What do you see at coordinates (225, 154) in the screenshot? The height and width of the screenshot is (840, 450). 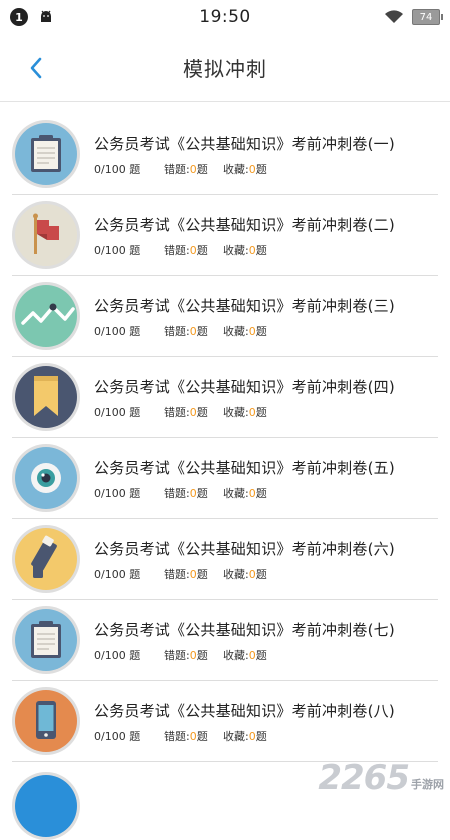 I see `list-item: 公务员考试《公共基础知识》考前冲刺卷(一) 0/100 题错题:0题 收藏:0题` at bounding box center [225, 154].